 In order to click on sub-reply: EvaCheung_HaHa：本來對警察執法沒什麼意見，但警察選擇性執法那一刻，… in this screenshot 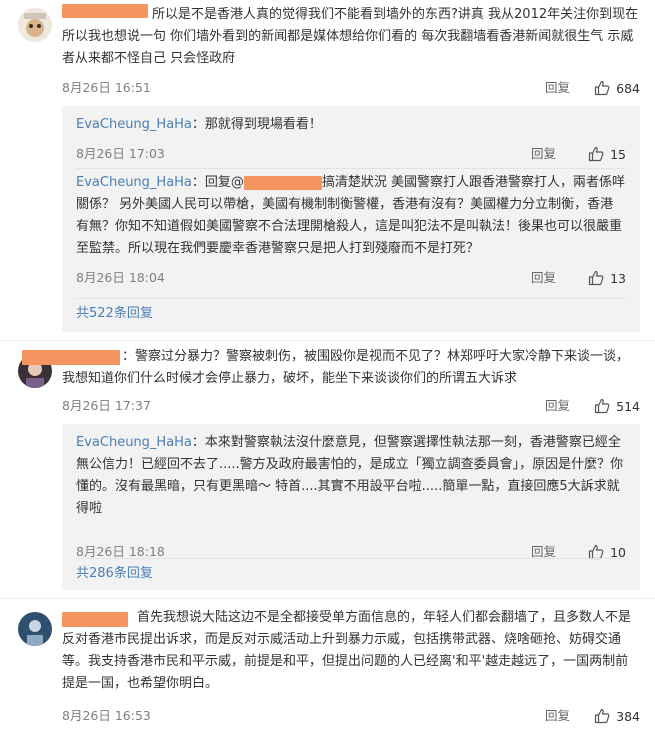, I will do `click(351, 496)`.